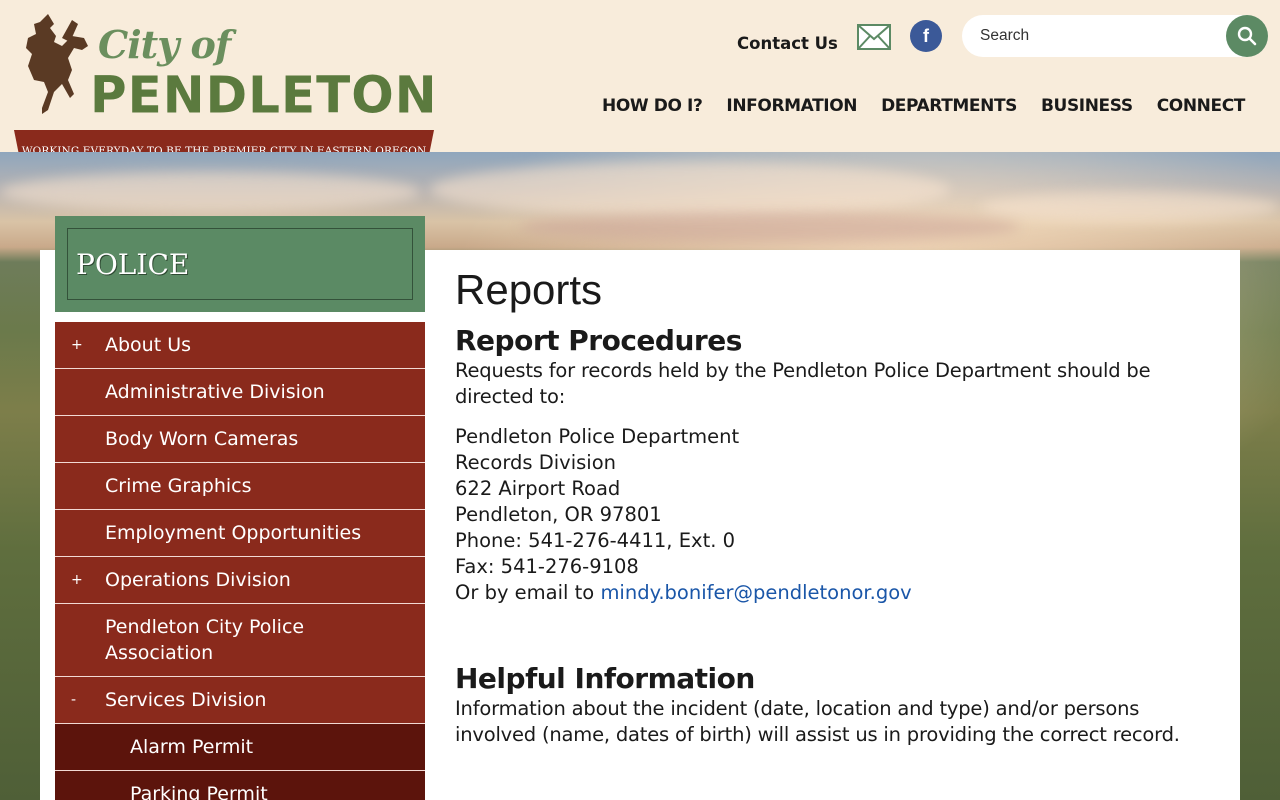 This screenshot has height=800, width=1280. I want to click on sidebar-item-employment-opportunities: Employment Opportunities, so click(240, 533).